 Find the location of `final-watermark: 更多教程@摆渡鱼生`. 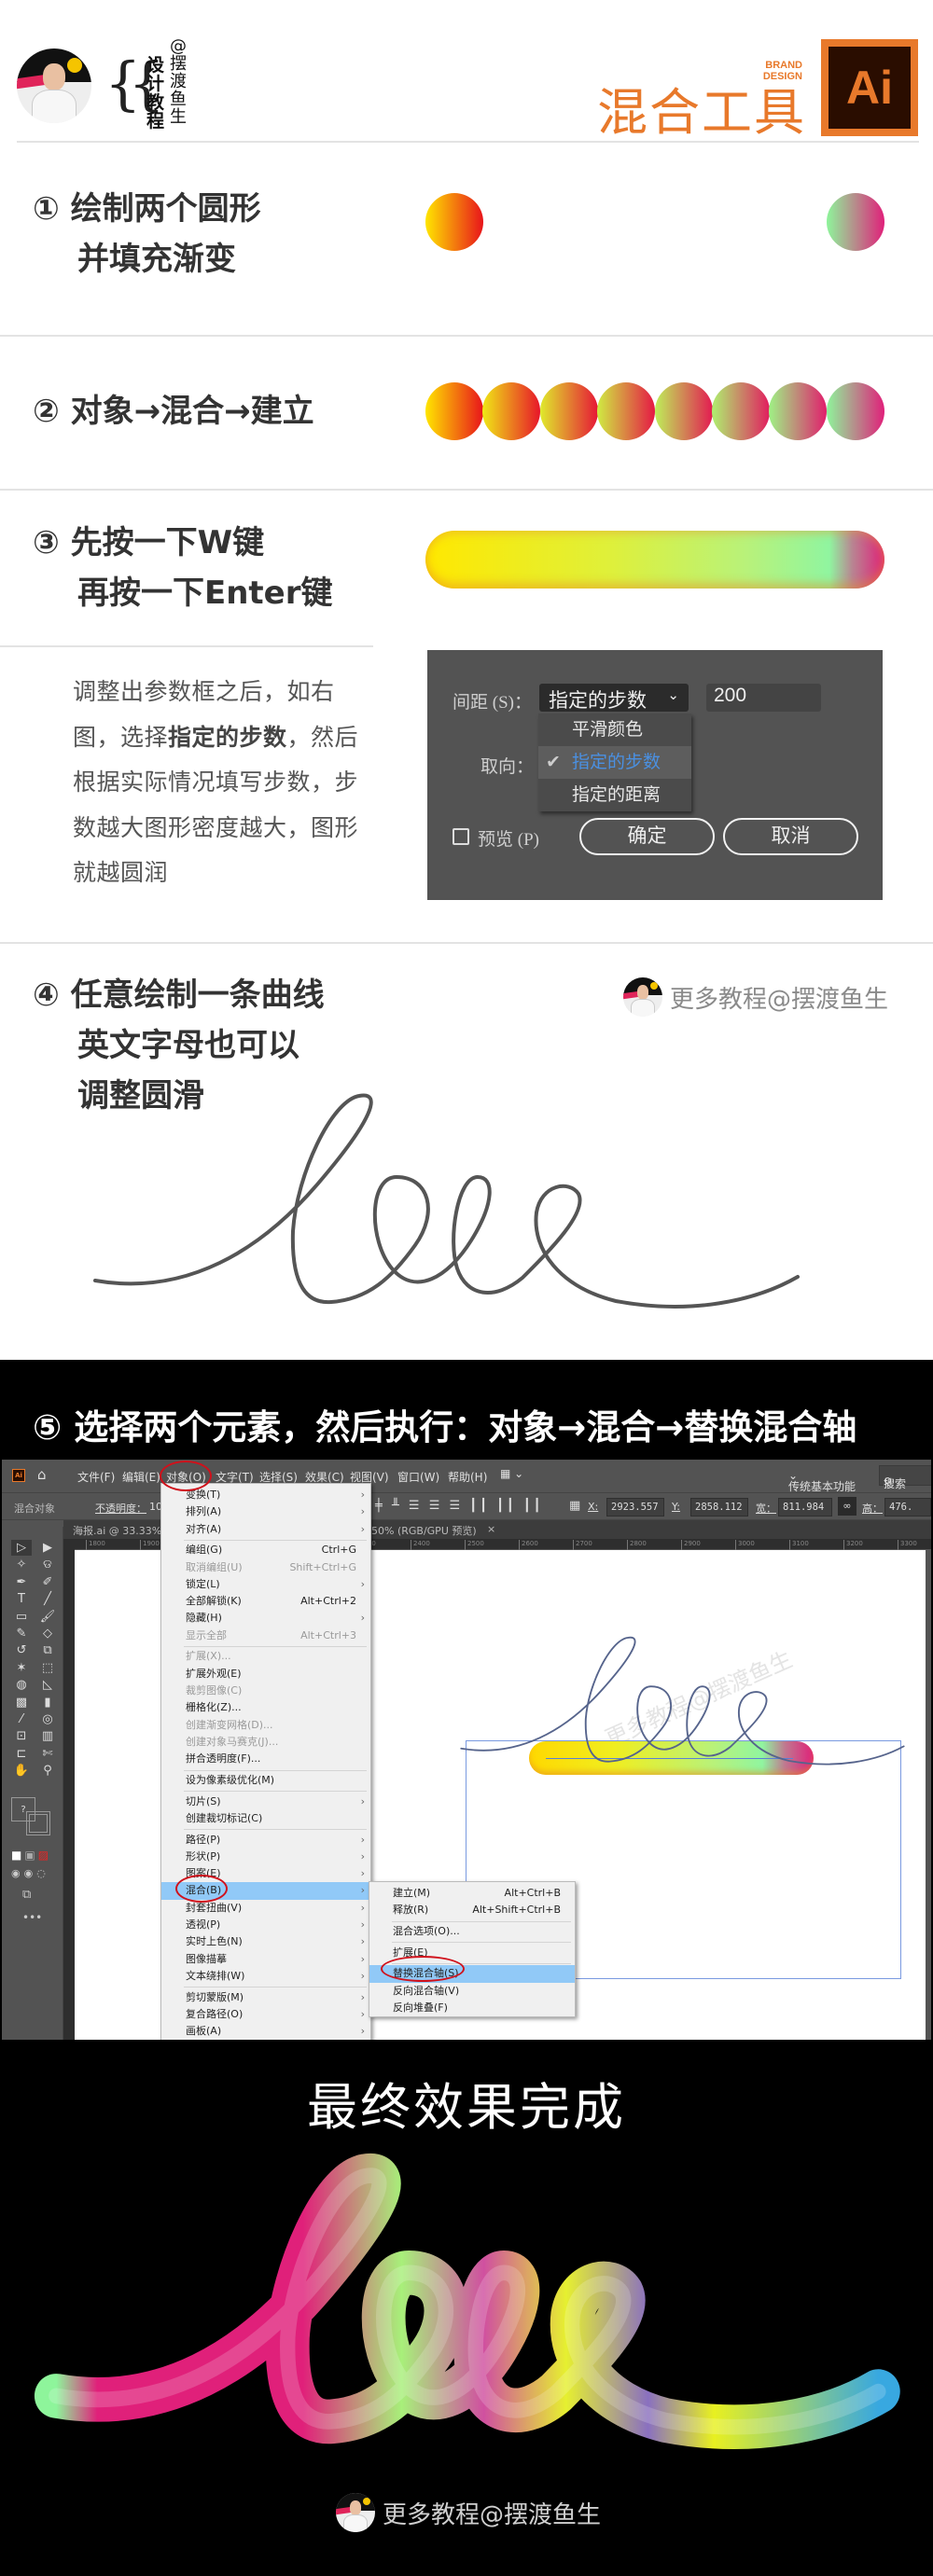

final-watermark: 更多教程@摆渡鱼生 is located at coordinates (469, 2512).